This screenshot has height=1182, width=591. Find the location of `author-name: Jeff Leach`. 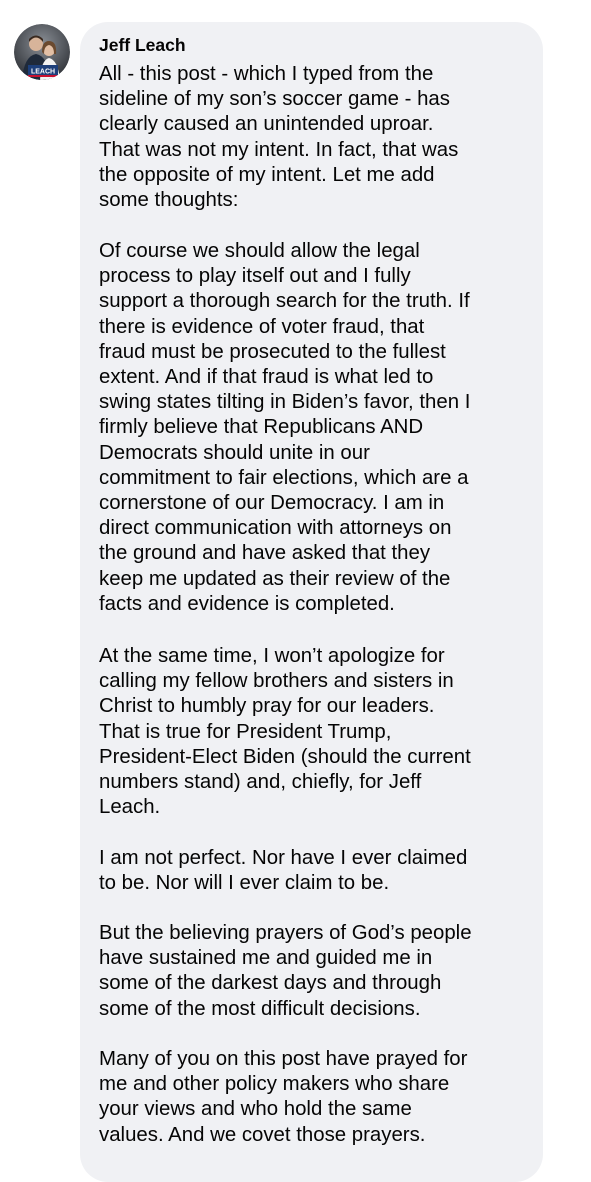

author-name: Jeff Leach is located at coordinates (142, 45).